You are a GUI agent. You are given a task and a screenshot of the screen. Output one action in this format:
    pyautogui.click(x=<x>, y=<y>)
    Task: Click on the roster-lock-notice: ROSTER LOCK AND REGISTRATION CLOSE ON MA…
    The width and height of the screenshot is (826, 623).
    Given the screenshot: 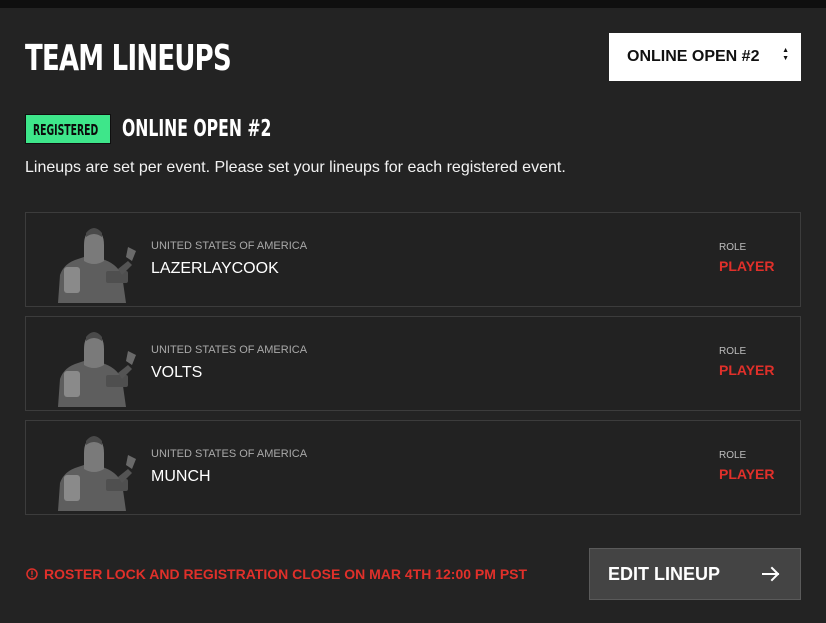 What is the action you would take?
    pyautogui.click(x=276, y=574)
    